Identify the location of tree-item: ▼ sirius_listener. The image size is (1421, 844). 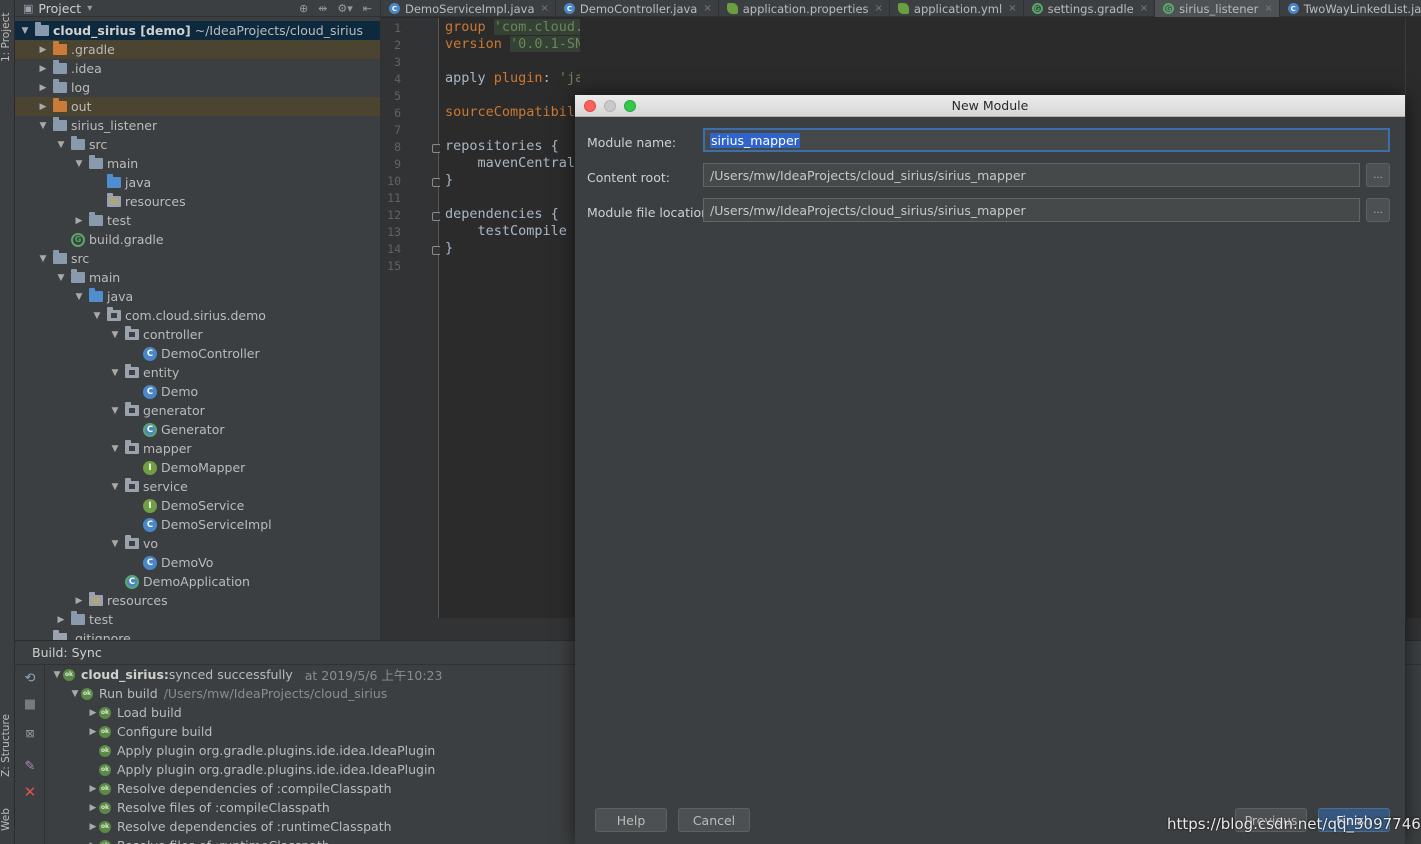
(197, 125).